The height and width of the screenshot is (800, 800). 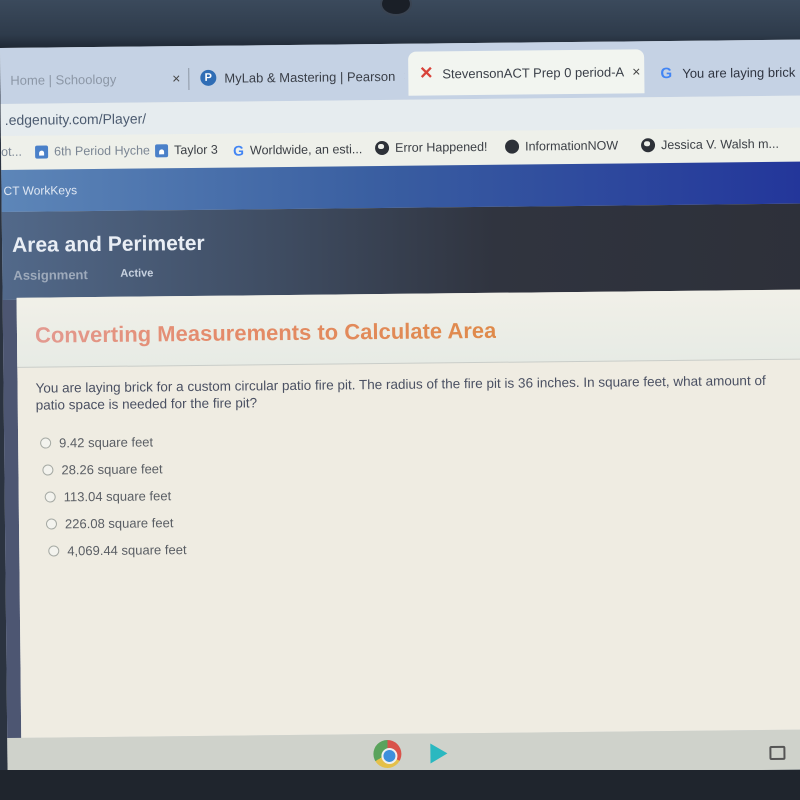 I want to click on tab-label: MyLab & Mastering | Pearson, so click(x=310, y=77).